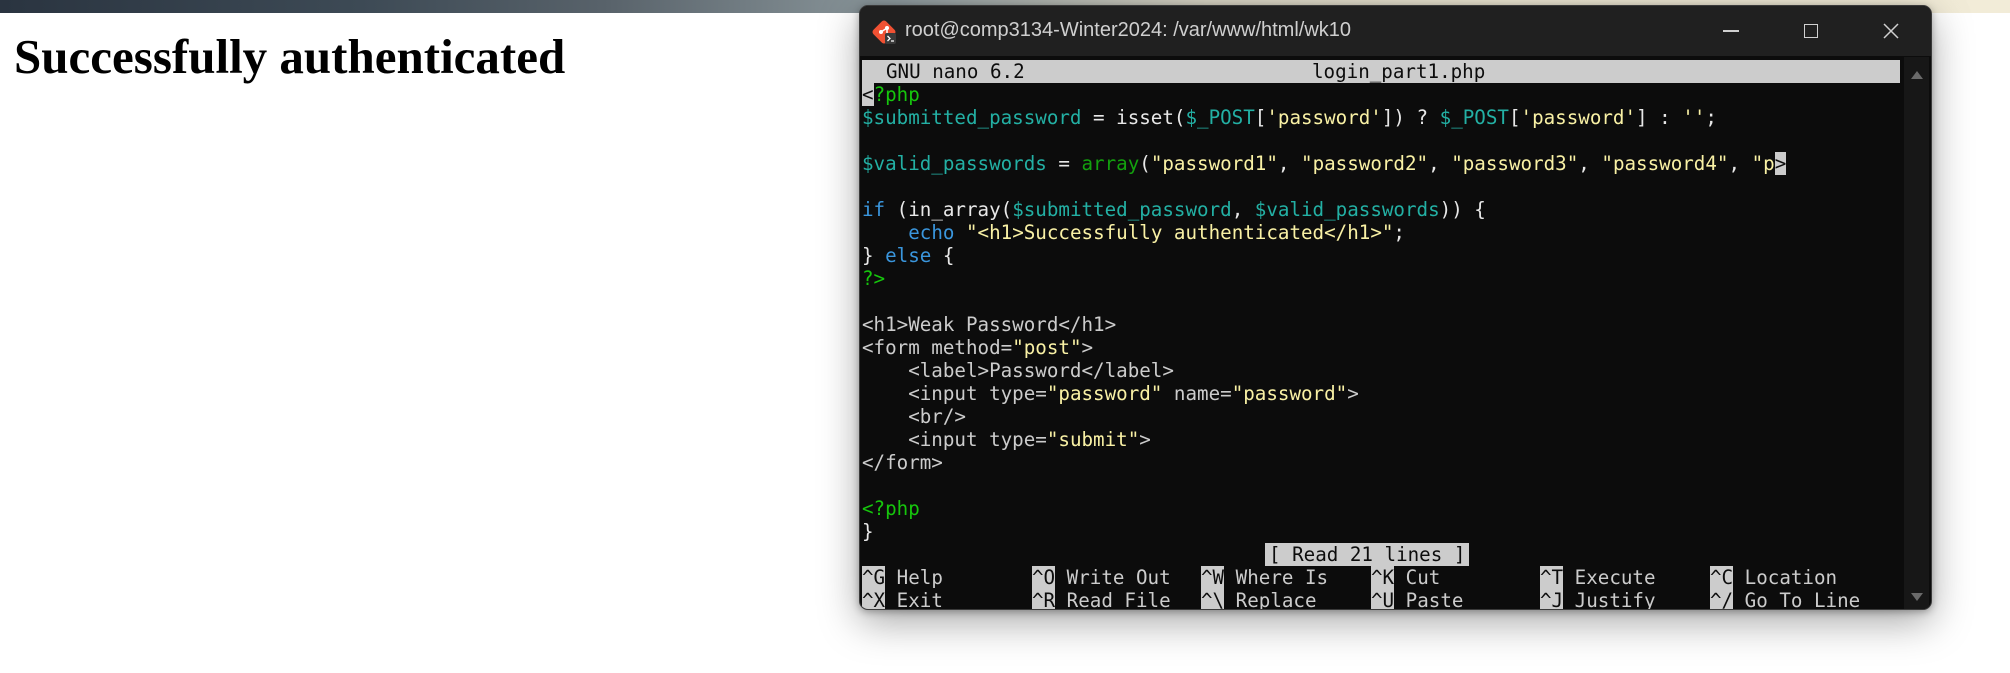  What do you see at coordinates (954, 393) in the screenshot?
I see `code-token: <input type=` at bounding box center [954, 393].